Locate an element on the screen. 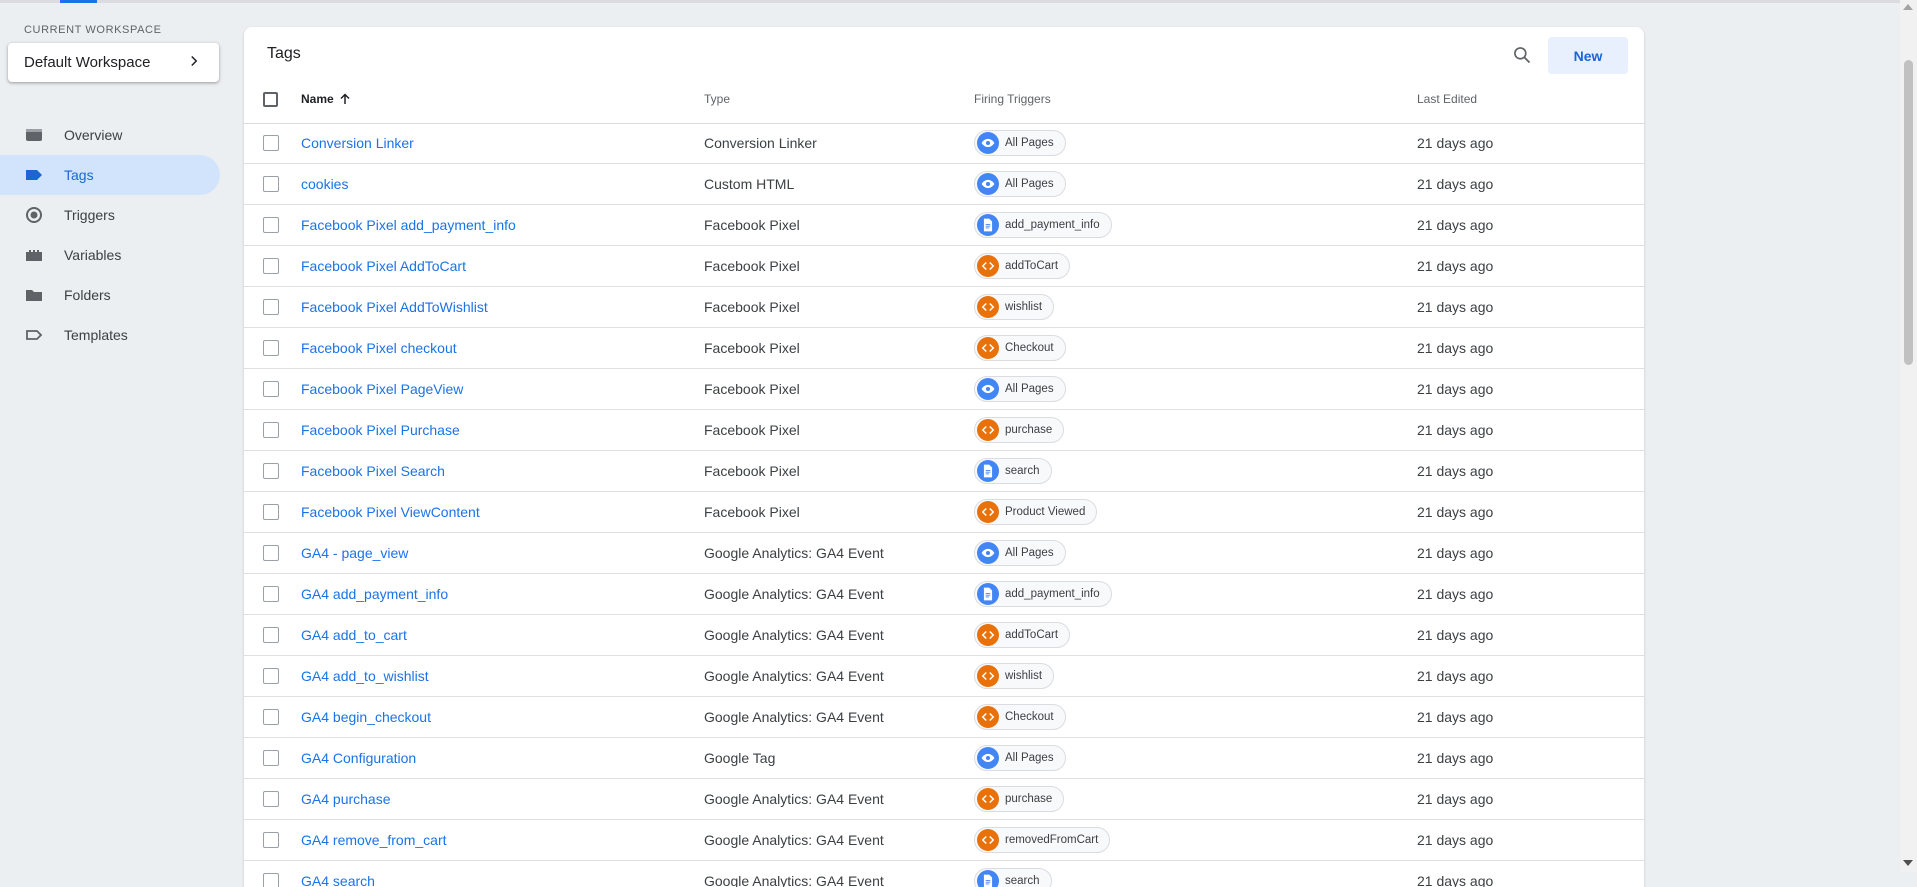  search-button is located at coordinates (1522, 57).